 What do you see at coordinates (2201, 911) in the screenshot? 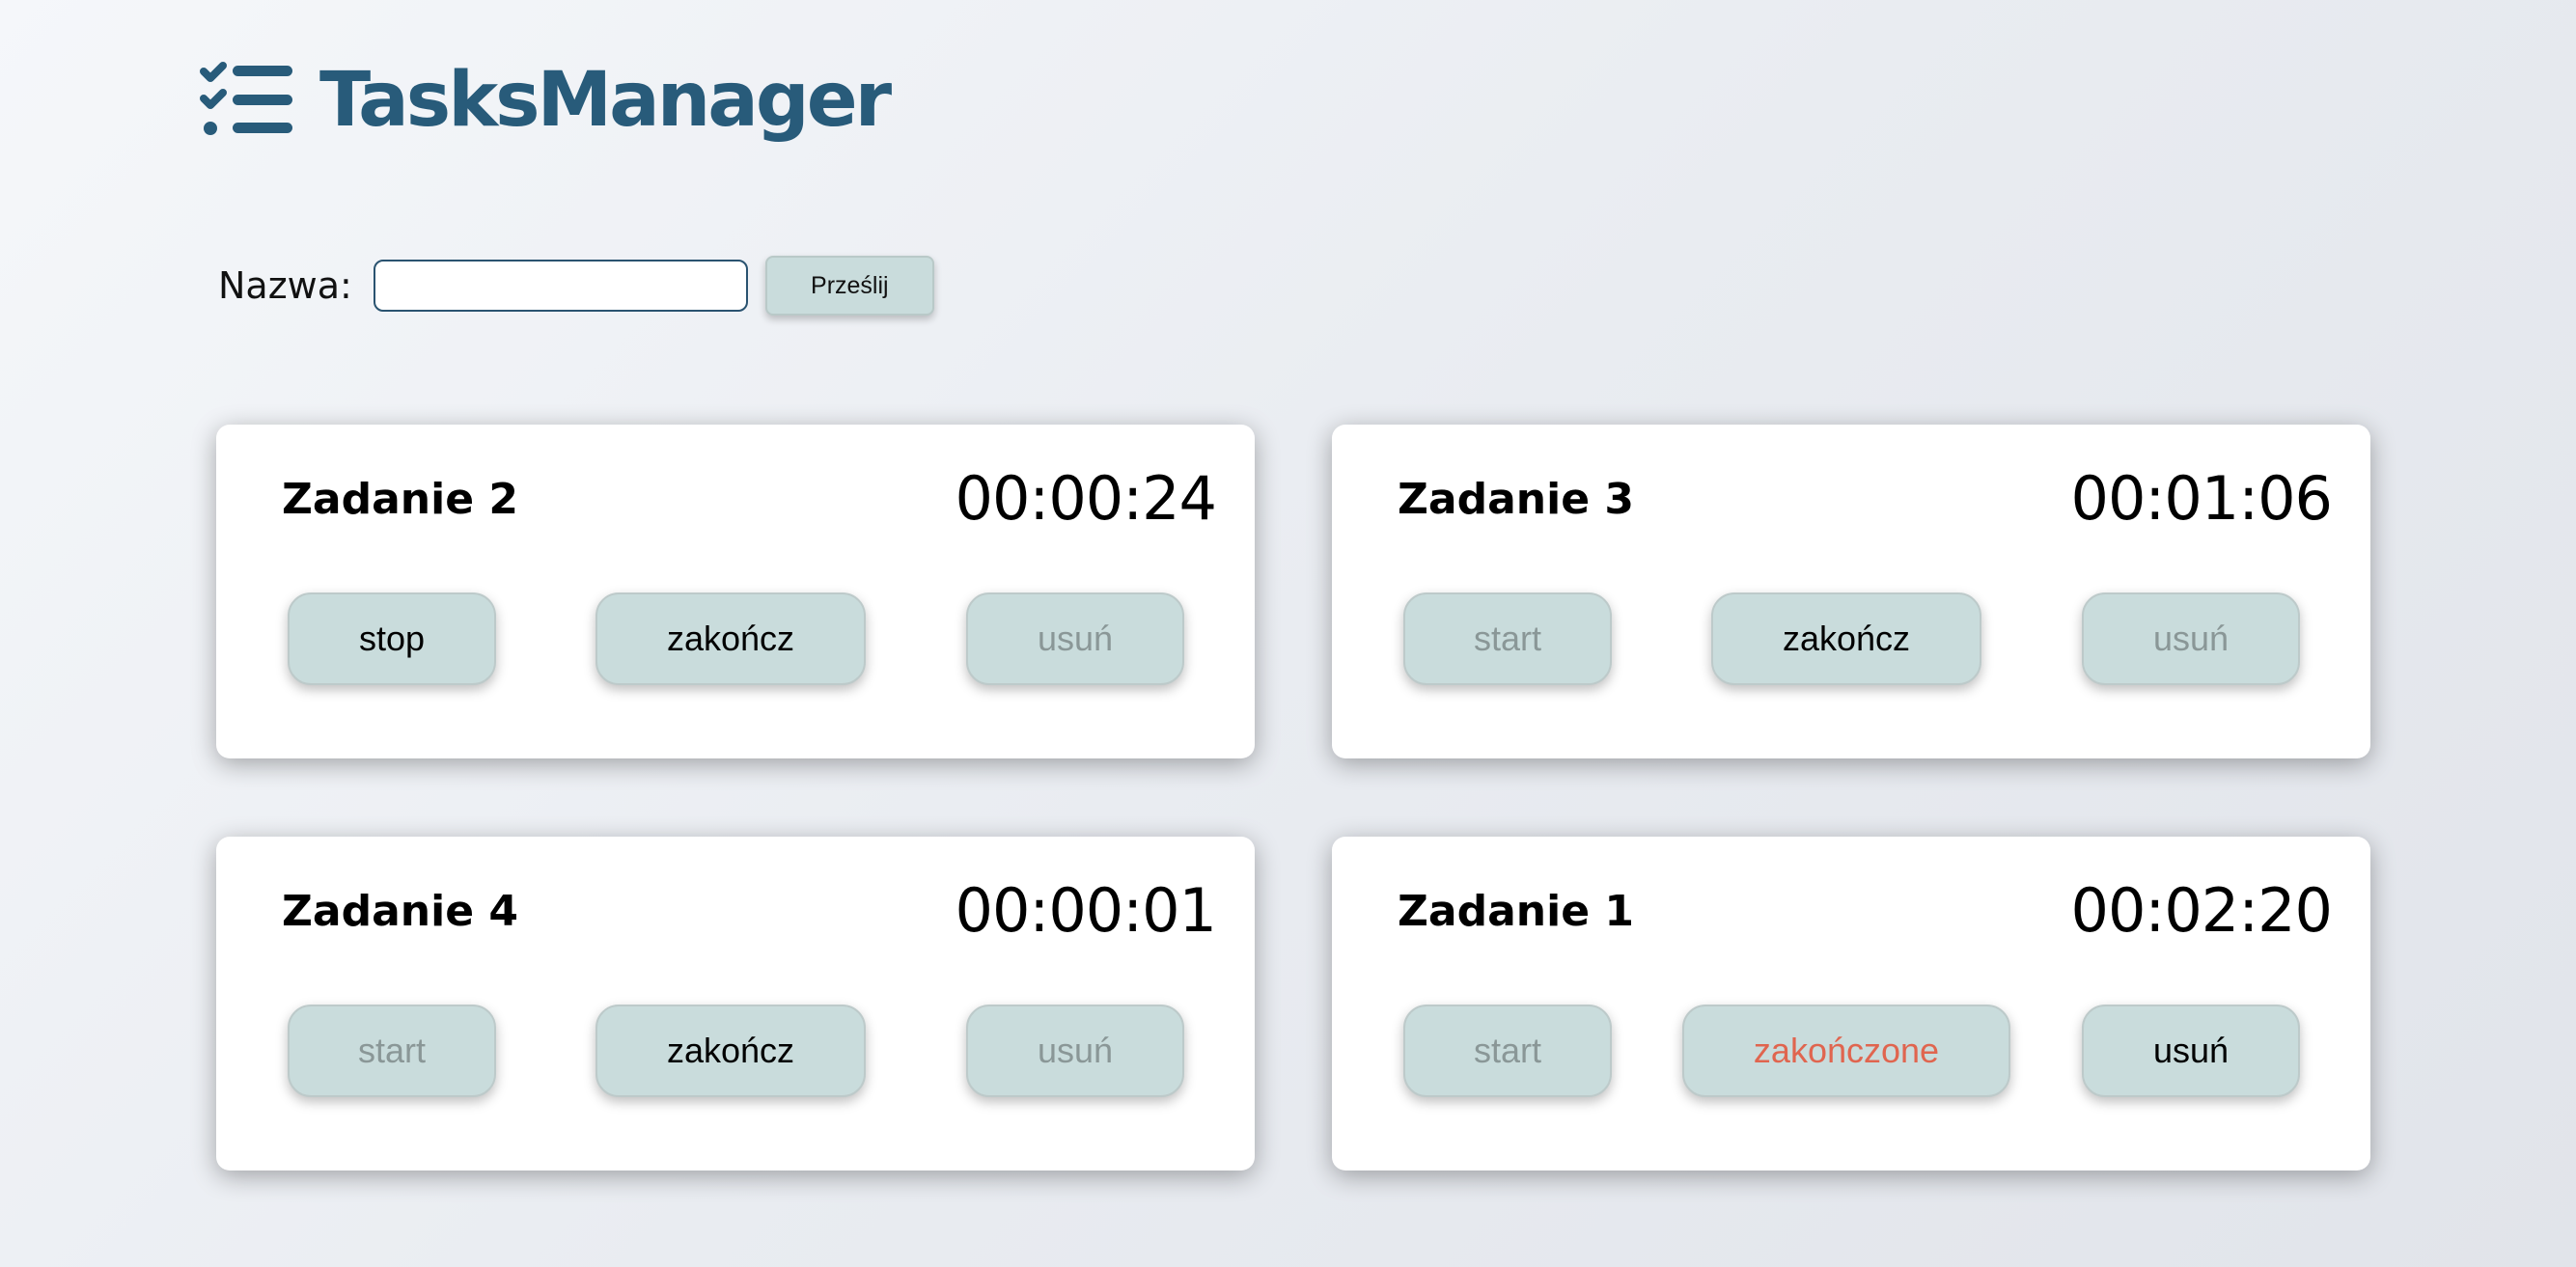
I see `task-timer: 00:02:20` at bounding box center [2201, 911].